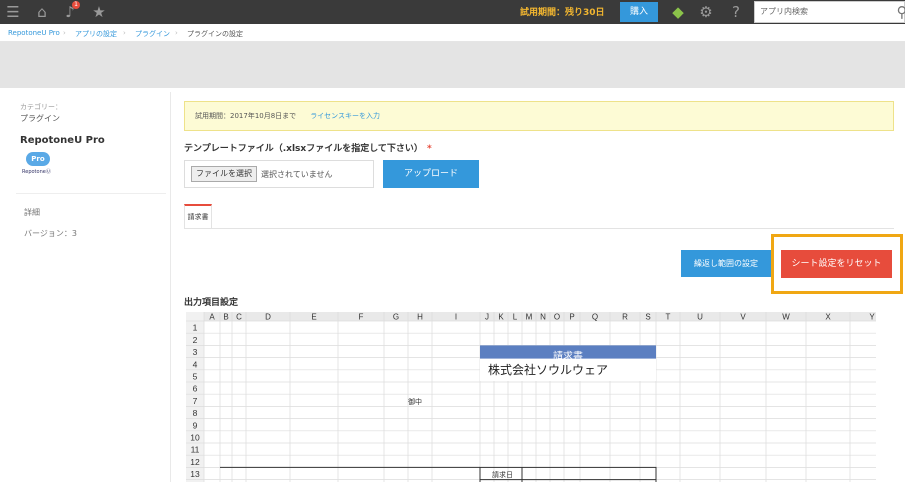 The width and height of the screenshot is (905, 482). I want to click on version-text: バージョン：3, so click(50, 233).